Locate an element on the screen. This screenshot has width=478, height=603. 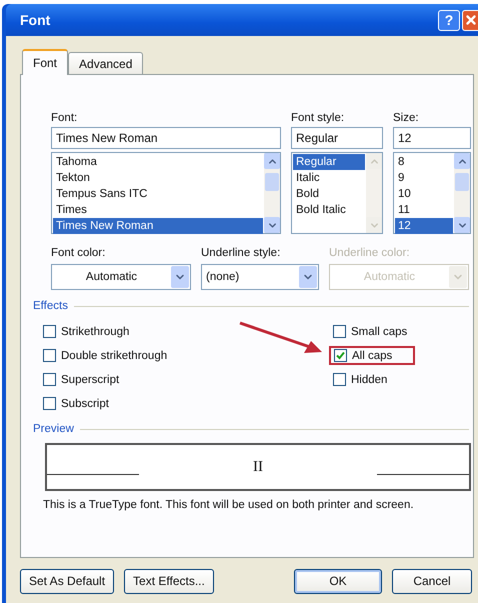
list-item: 12 is located at coordinates (424, 226).